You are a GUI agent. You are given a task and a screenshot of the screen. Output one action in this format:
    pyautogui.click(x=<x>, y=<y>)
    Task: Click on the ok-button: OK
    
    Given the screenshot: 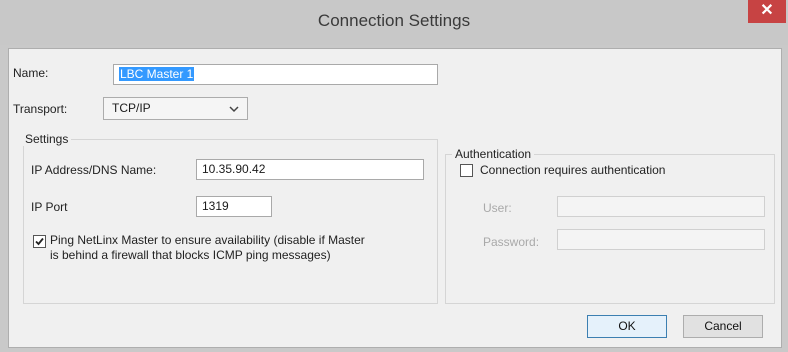 What is the action you would take?
    pyautogui.click(x=627, y=326)
    